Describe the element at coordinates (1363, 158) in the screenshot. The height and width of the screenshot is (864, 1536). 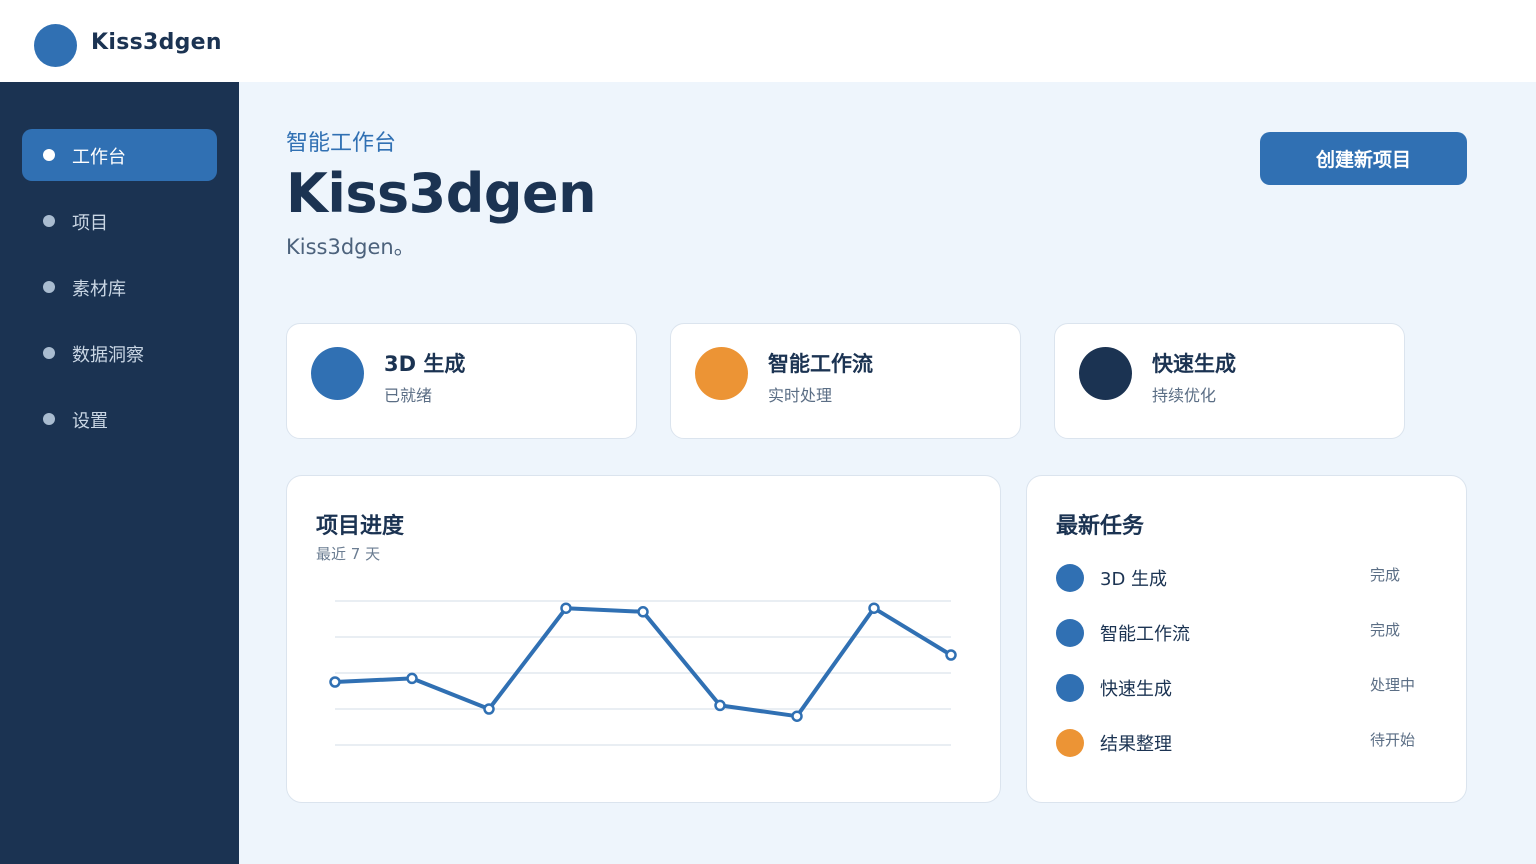
I see `create-project-button: 创建新项目` at that location.